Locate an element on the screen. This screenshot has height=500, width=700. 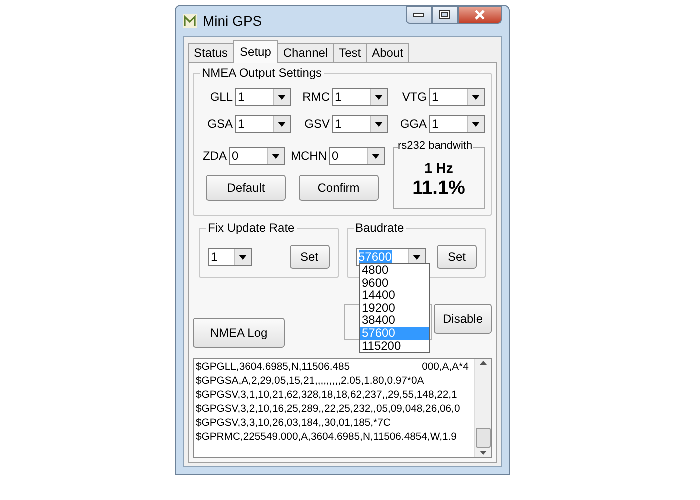
disable-button: Disable is located at coordinates (463, 319).